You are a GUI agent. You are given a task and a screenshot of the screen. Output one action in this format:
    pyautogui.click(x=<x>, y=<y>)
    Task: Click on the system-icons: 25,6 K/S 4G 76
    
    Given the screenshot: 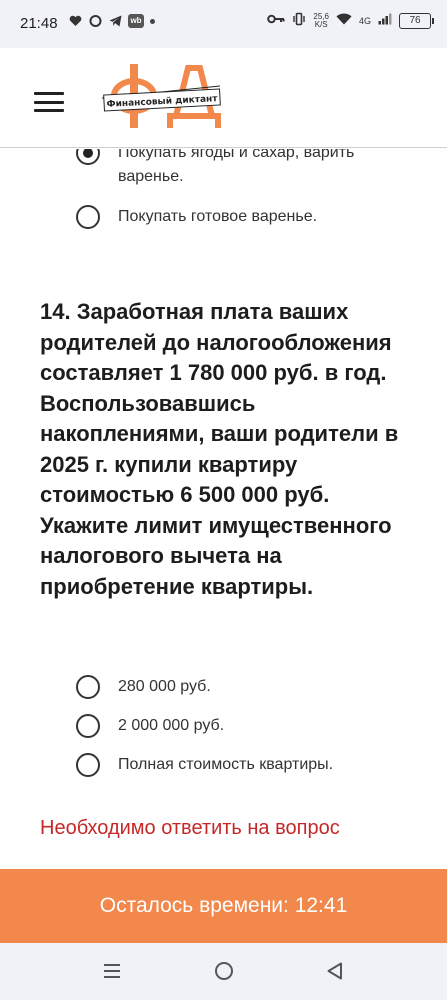 What is the action you would take?
    pyautogui.click(x=350, y=20)
    